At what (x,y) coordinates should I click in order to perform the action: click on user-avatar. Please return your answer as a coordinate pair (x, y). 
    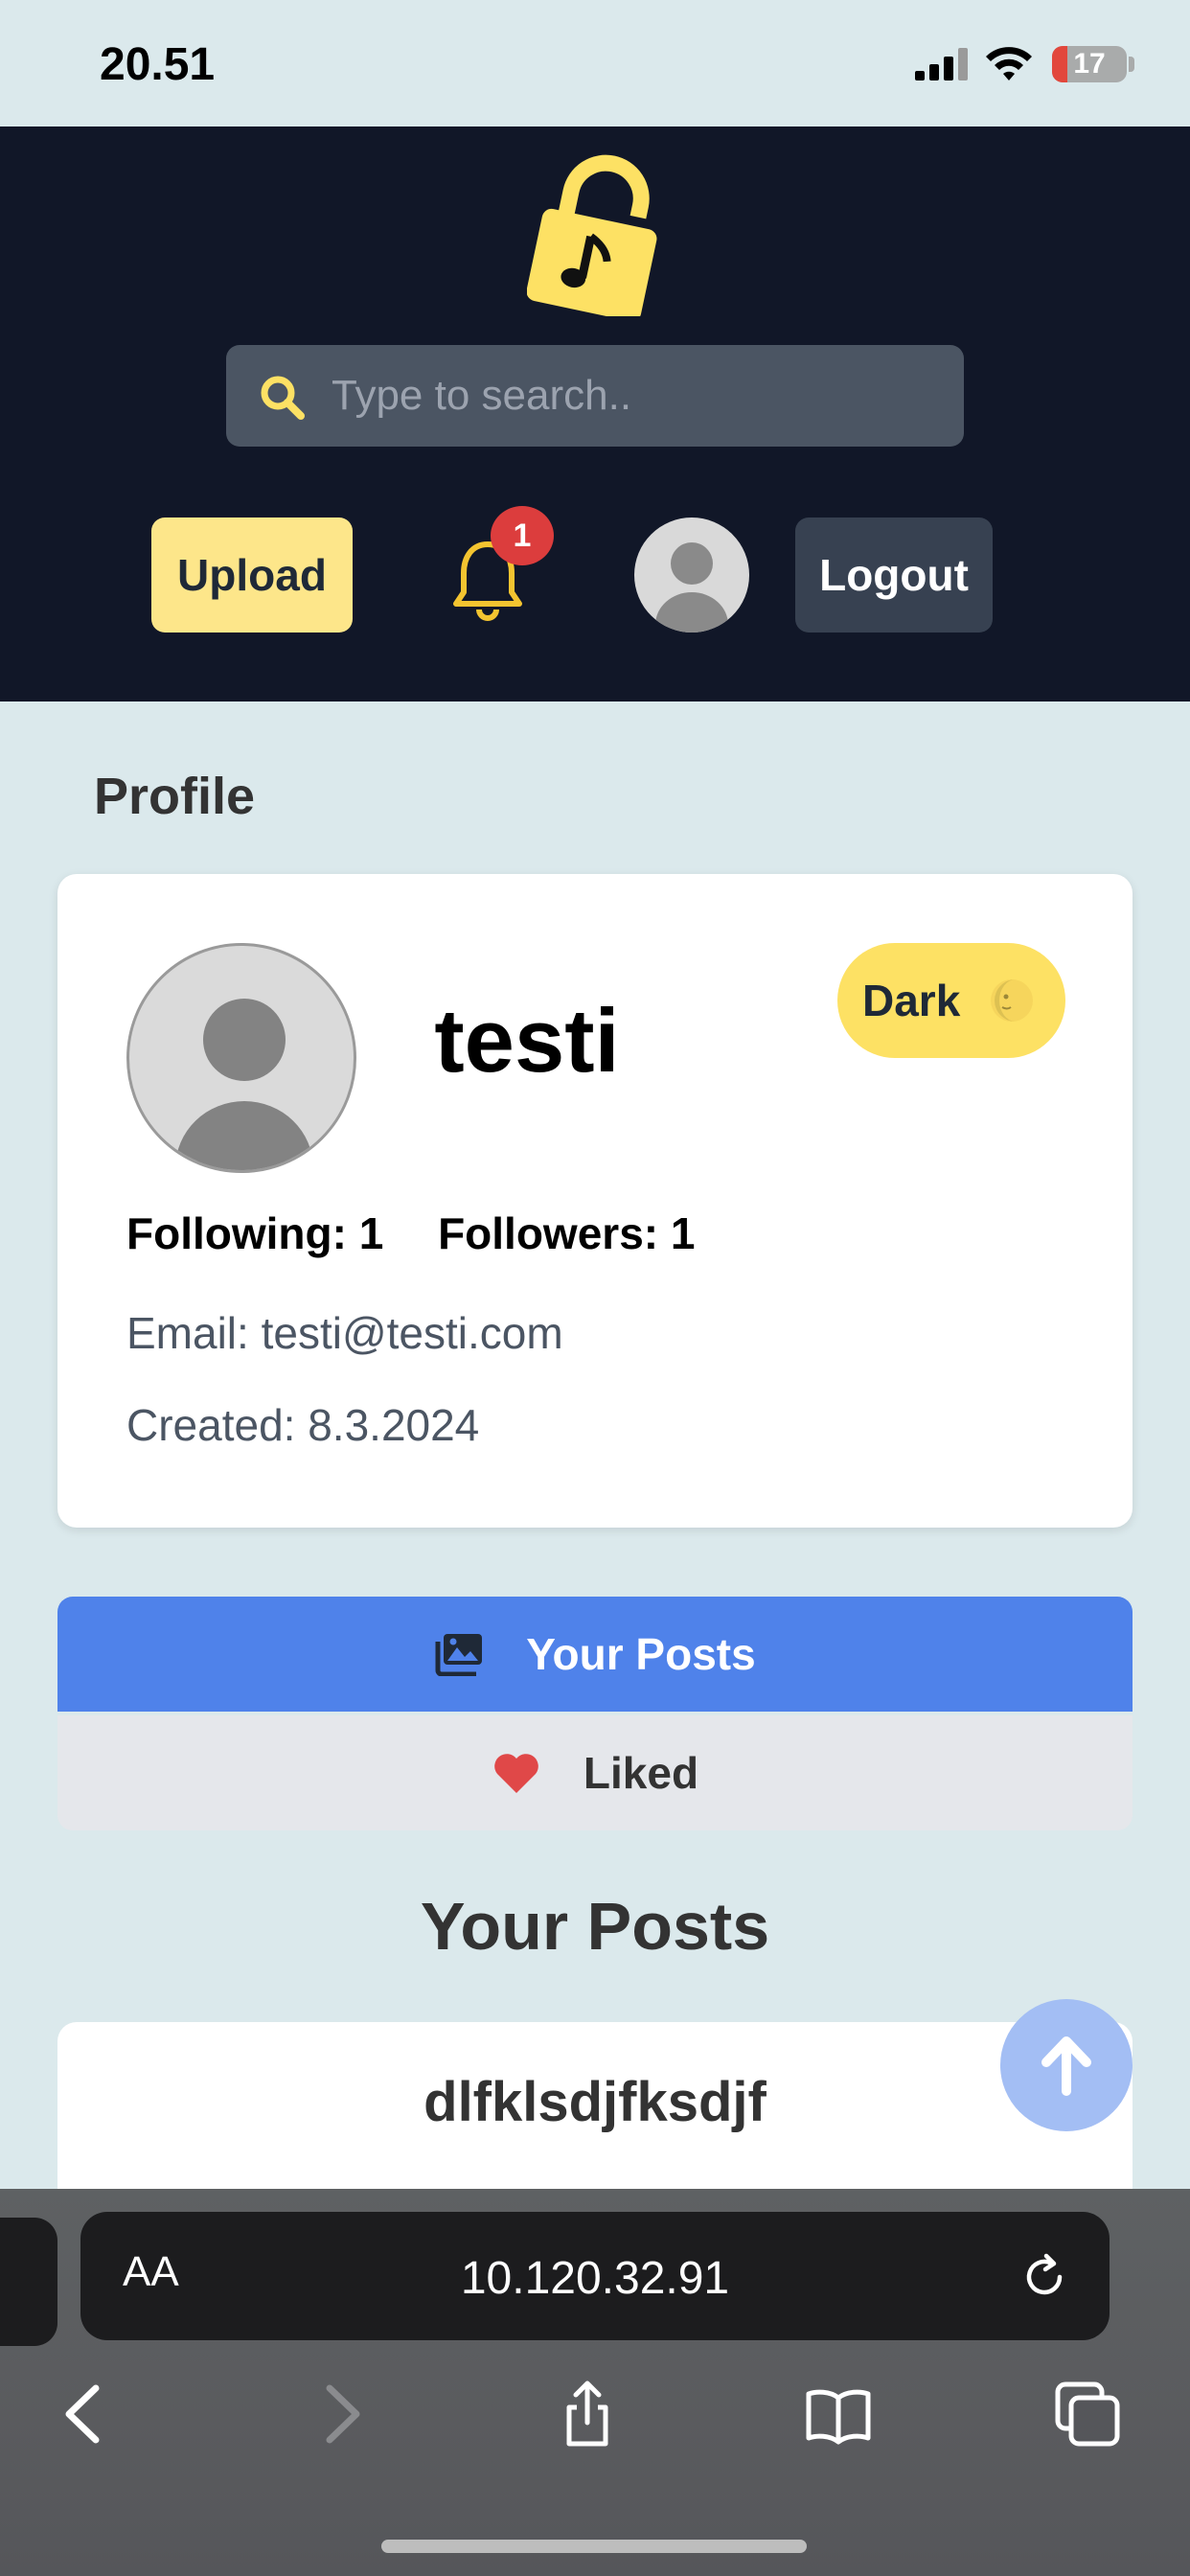
    Looking at the image, I should click on (692, 575).